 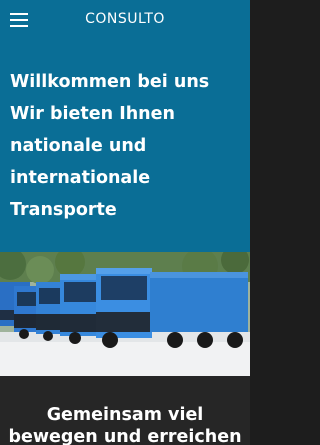 I want to click on section-line: bewegen und erreichen, so click(x=125, y=436).